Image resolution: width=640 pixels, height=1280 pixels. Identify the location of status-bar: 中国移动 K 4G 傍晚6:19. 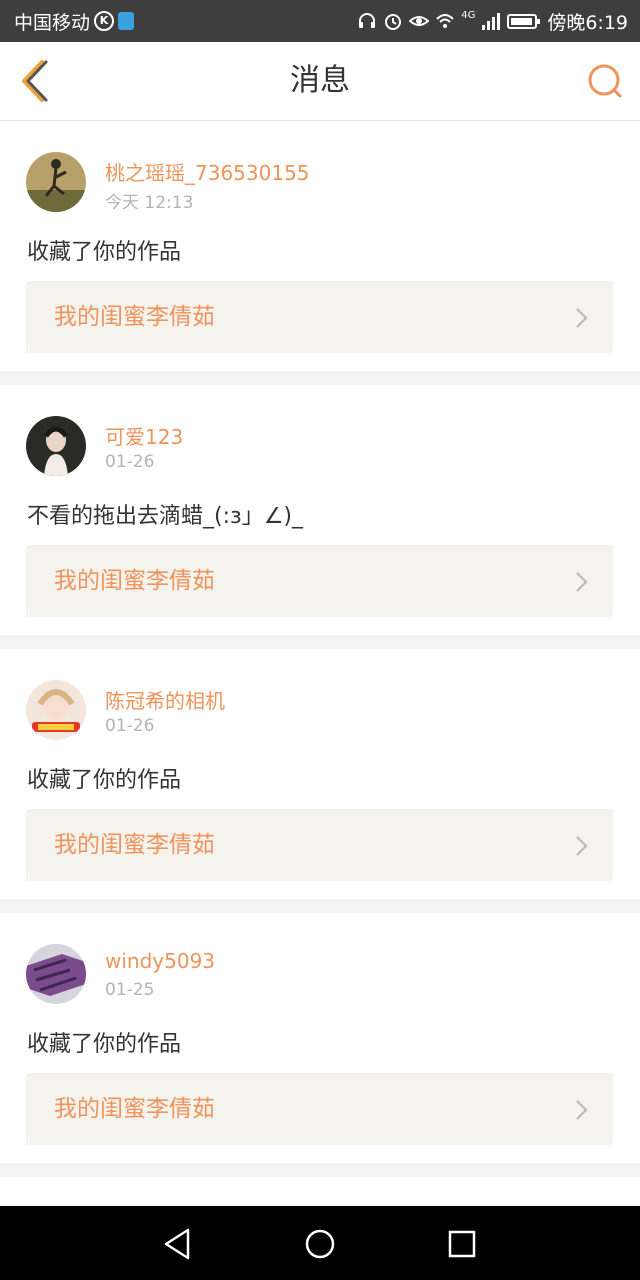
(320, 21).